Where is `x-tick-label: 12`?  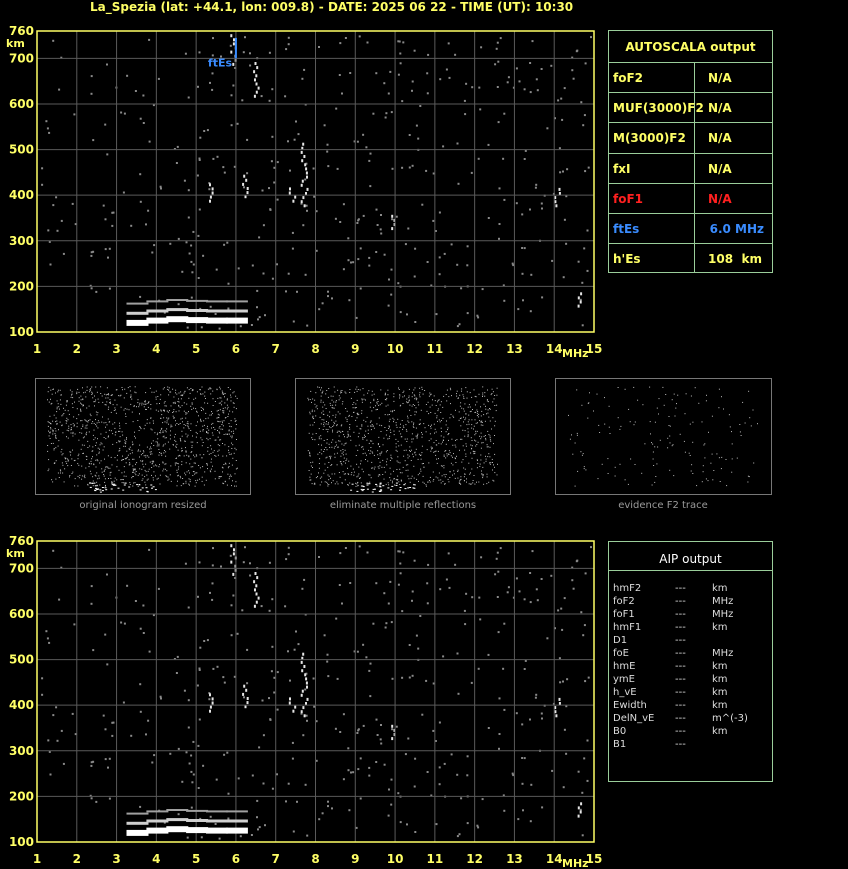
x-tick-label: 12 is located at coordinates (474, 349).